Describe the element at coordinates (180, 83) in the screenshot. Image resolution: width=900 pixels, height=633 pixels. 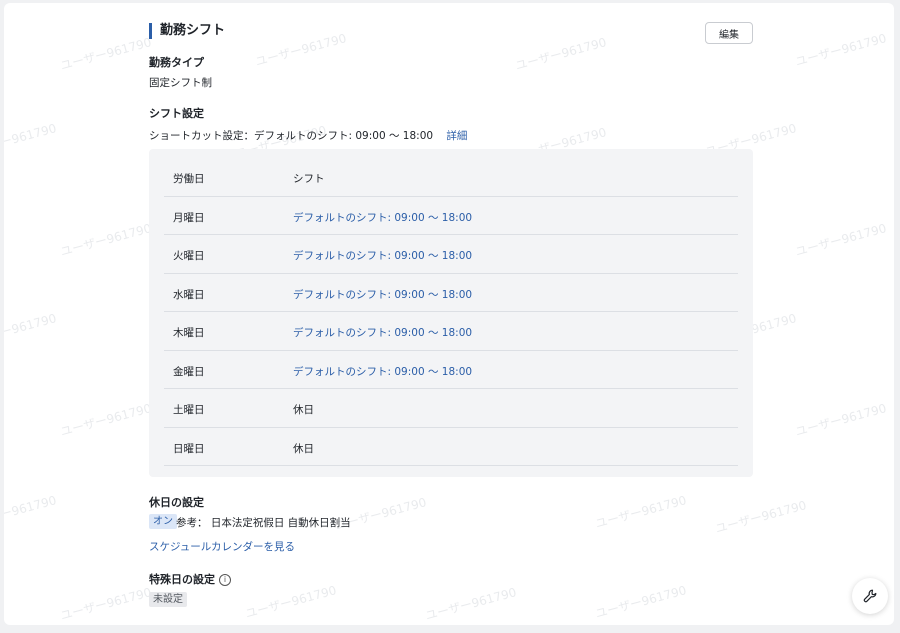
I see `work-type-value: 固定シフト制` at that location.